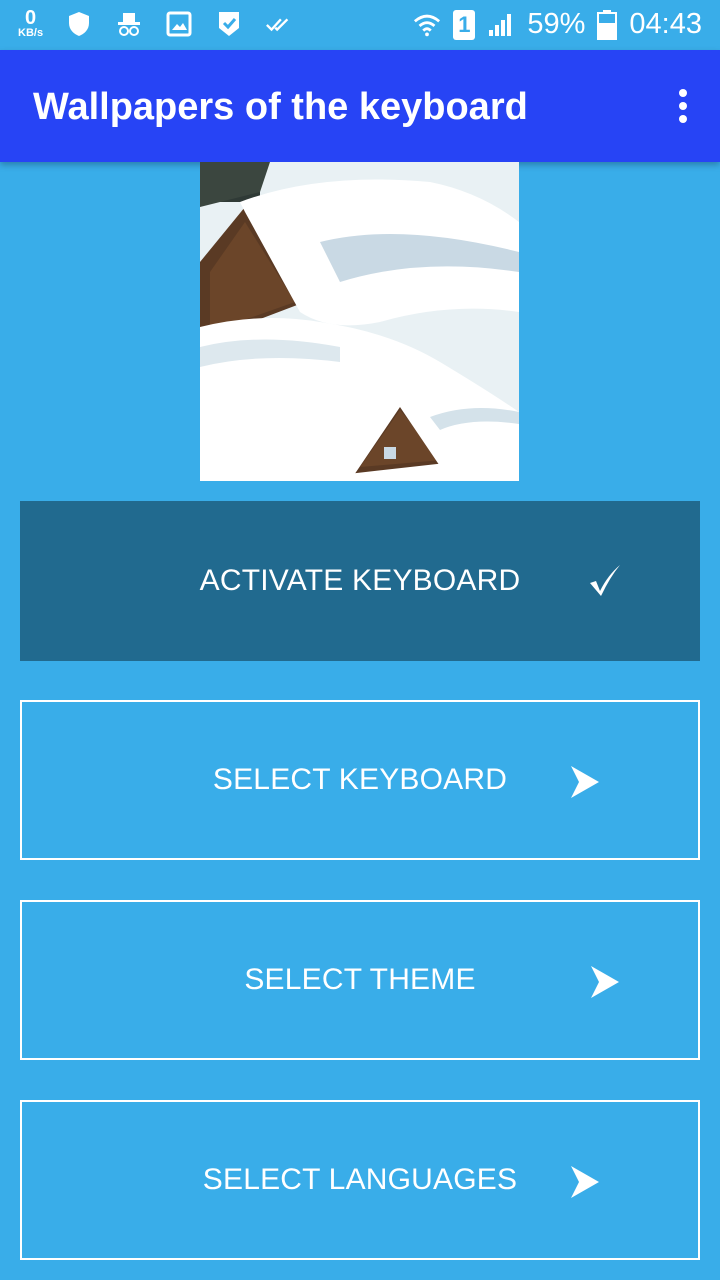  Describe the element at coordinates (683, 106) in the screenshot. I see `more-vert-icon` at that location.